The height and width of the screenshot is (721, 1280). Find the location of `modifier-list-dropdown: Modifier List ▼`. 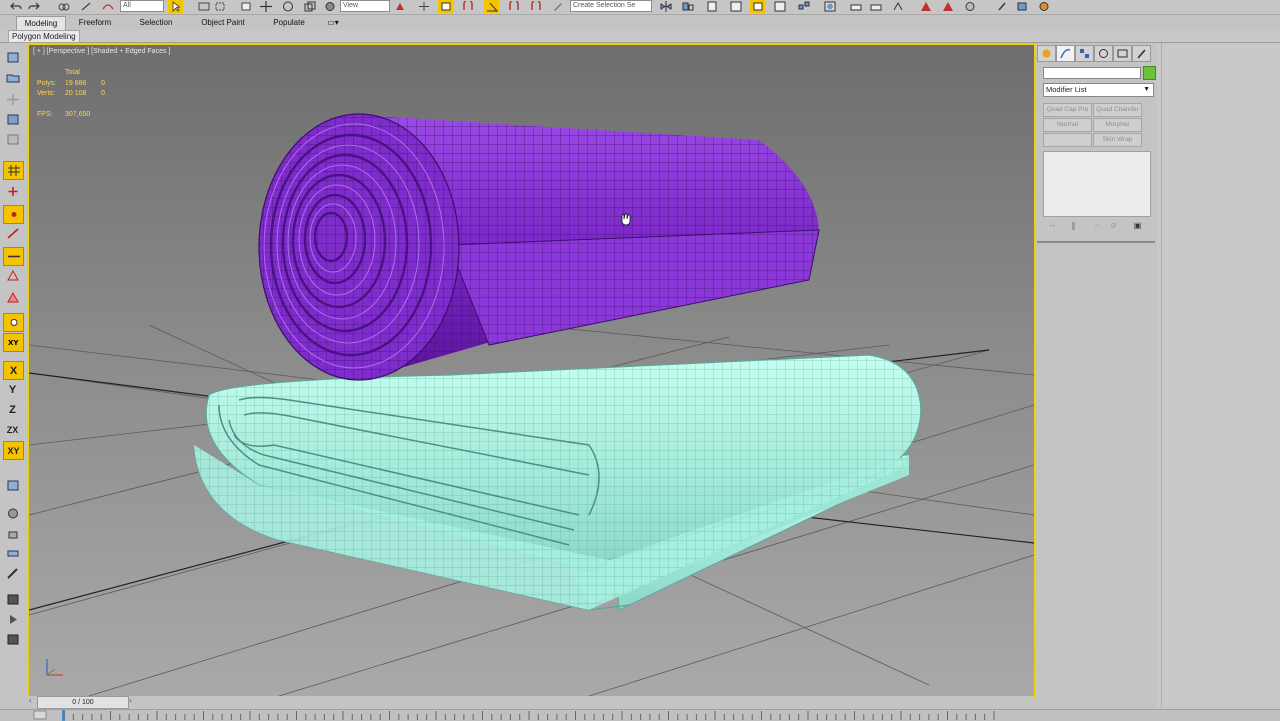

modifier-list-dropdown: Modifier List ▼ is located at coordinates (1098, 90).